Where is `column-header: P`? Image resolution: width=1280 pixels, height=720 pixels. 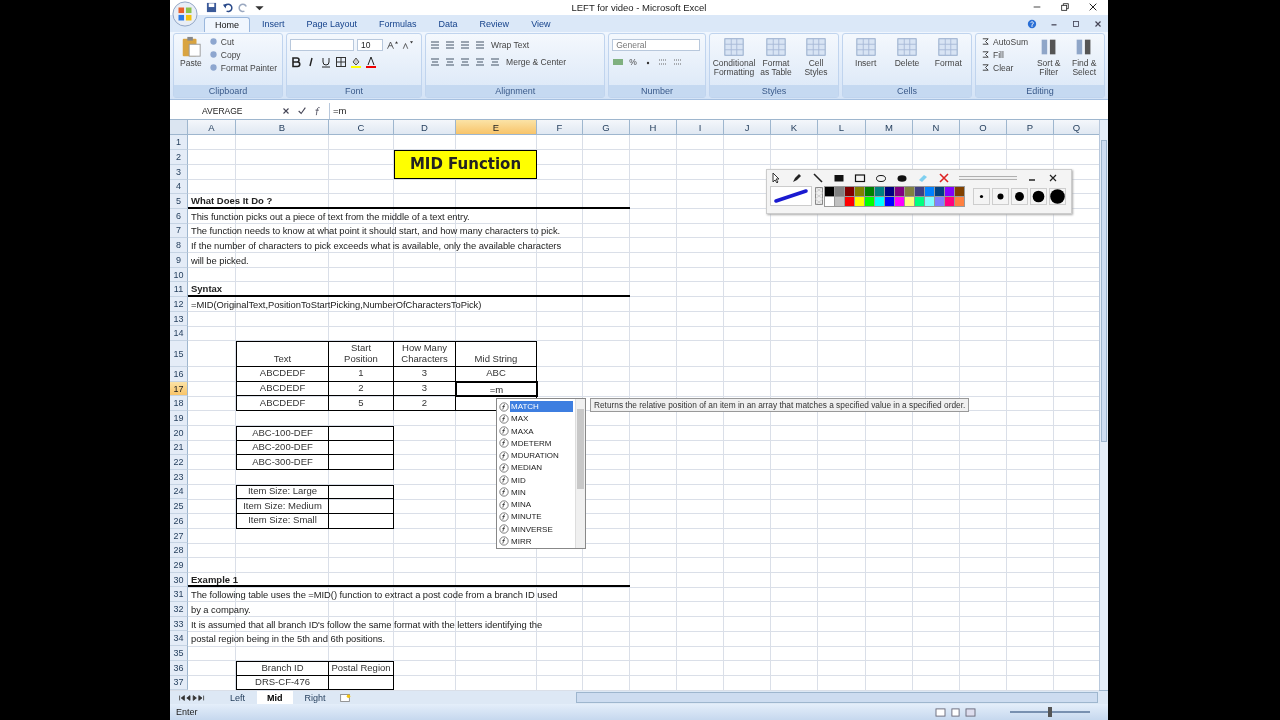 column-header: P is located at coordinates (1030, 128).